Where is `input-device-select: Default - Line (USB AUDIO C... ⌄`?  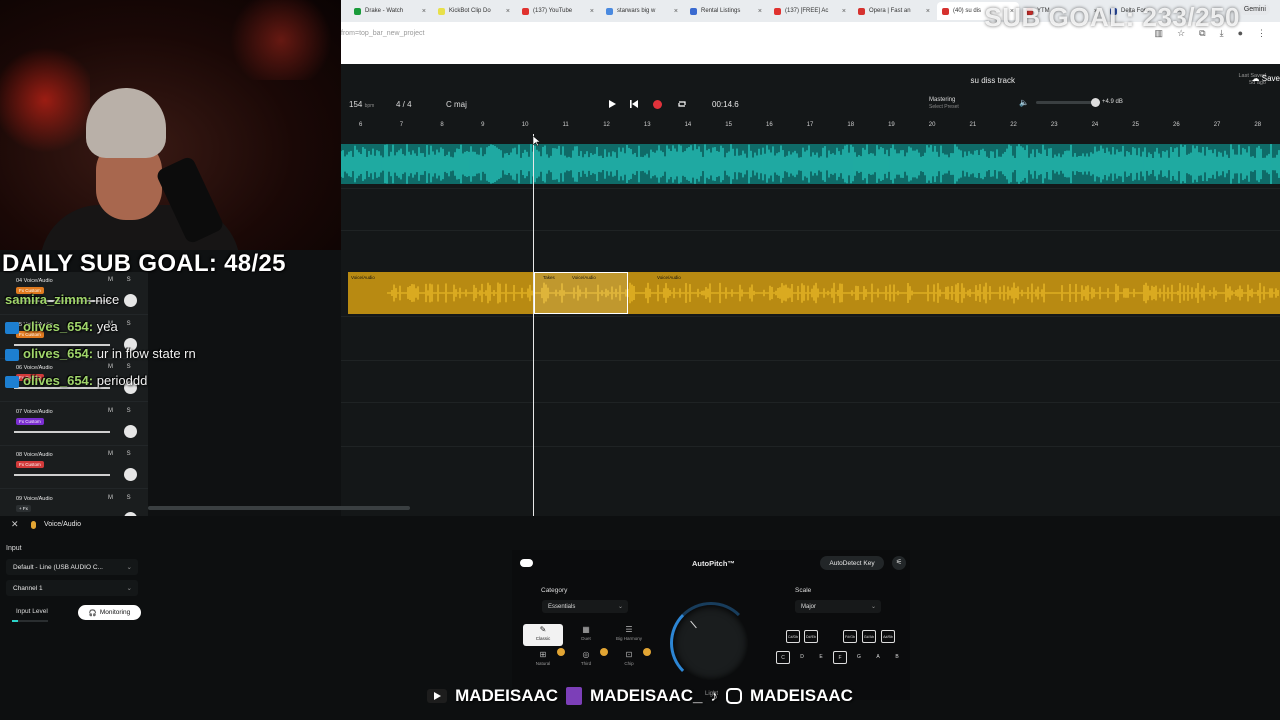 input-device-select: Default - Line (USB AUDIO C... ⌄ is located at coordinates (72, 567).